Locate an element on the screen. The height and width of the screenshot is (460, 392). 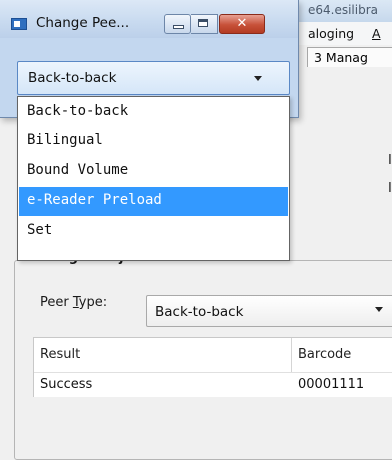
maximize-button is located at coordinates (204, 24).